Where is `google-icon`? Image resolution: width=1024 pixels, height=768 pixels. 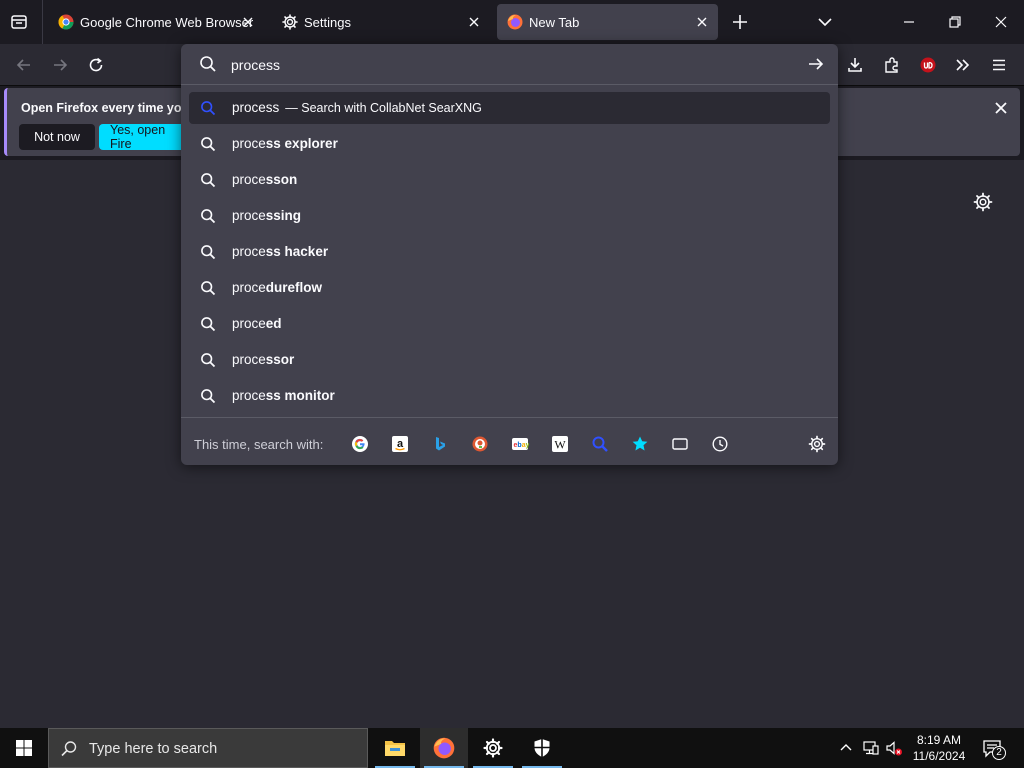 google-icon is located at coordinates (360, 444).